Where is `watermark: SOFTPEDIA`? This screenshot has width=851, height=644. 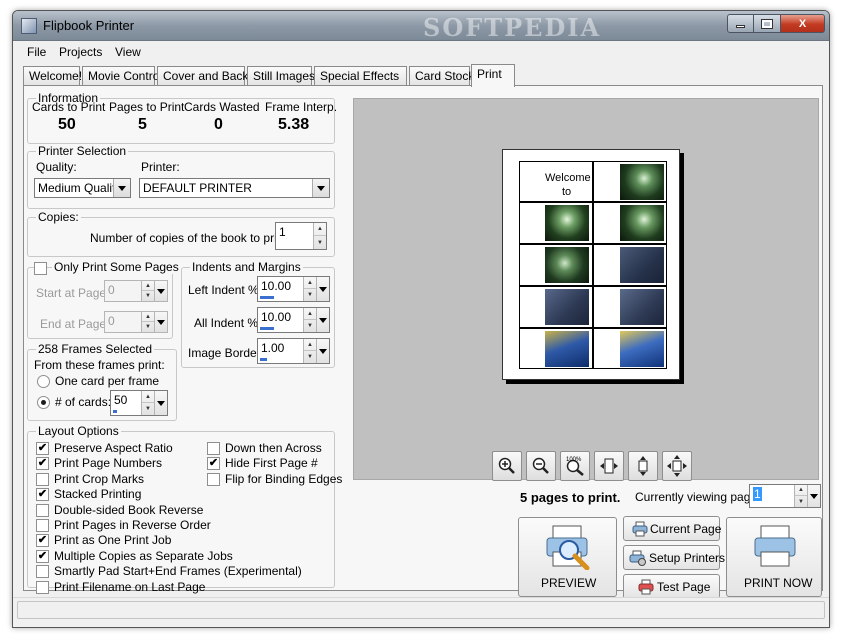
watermark: SOFTPEDIA is located at coordinates (512, 27).